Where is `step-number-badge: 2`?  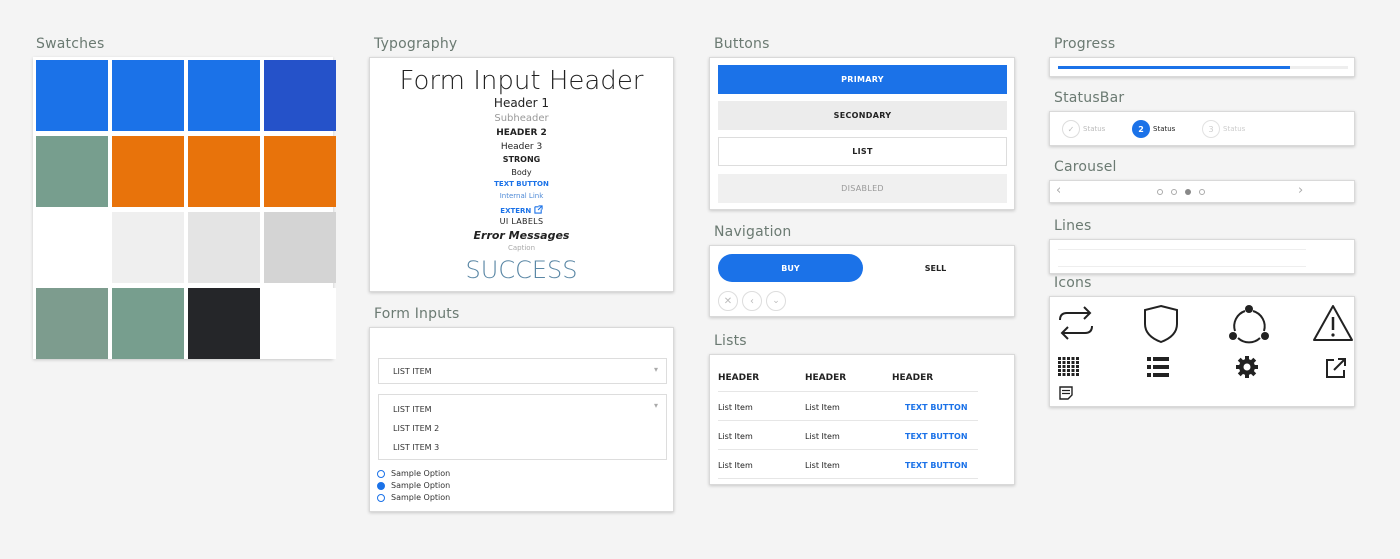
step-number-badge: 2 is located at coordinates (1141, 129).